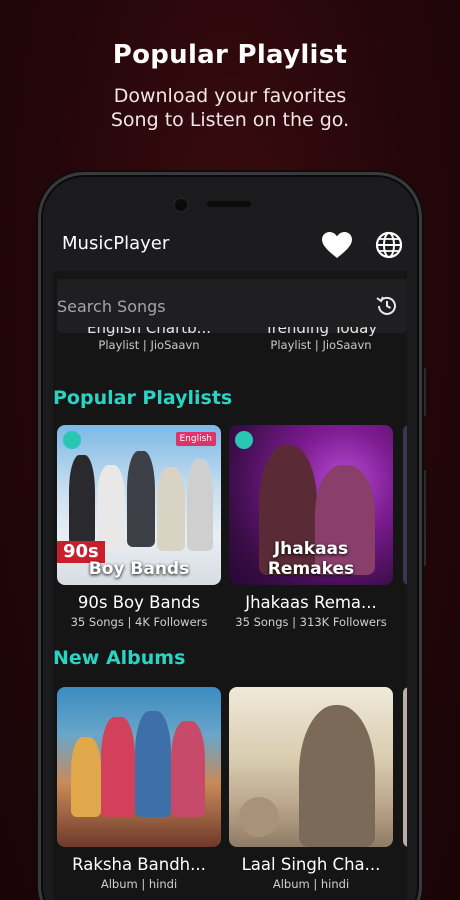 This screenshot has height=900, width=460. What do you see at coordinates (424, 392) in the screenshot?
I see `phone-side-button` at bounding box center [424, 392].